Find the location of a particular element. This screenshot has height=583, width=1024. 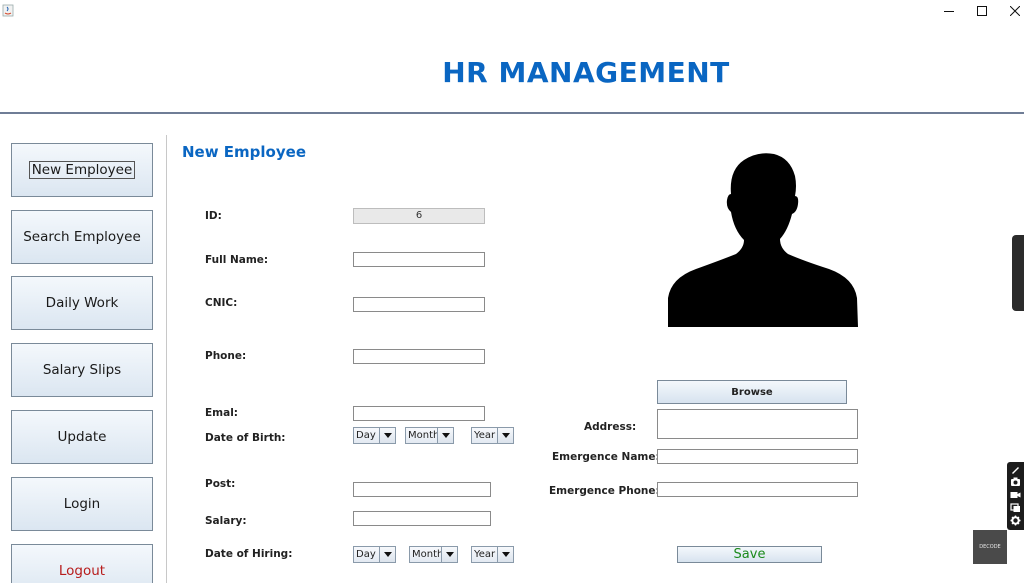

sidebar-divider is located at coordinates (166, 359).